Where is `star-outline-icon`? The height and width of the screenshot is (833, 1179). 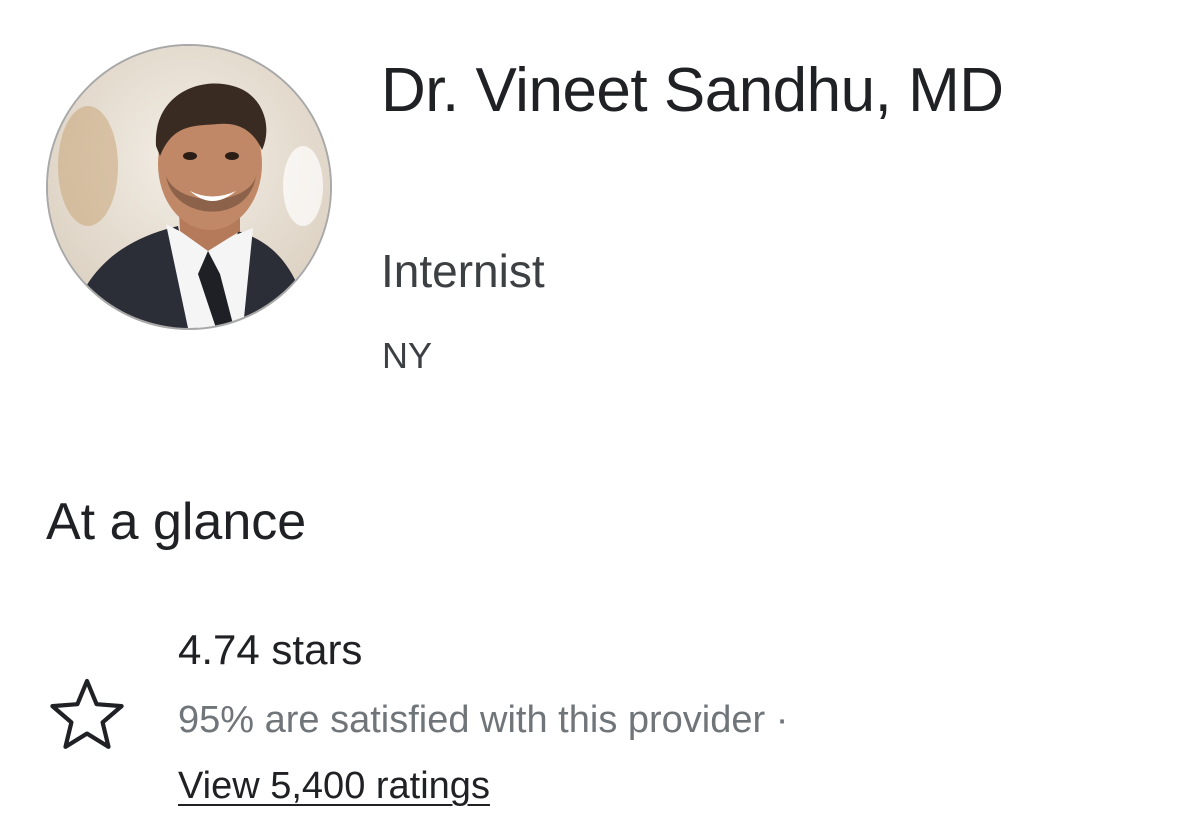
star-outline-icon is located at coordinates (87, 713).